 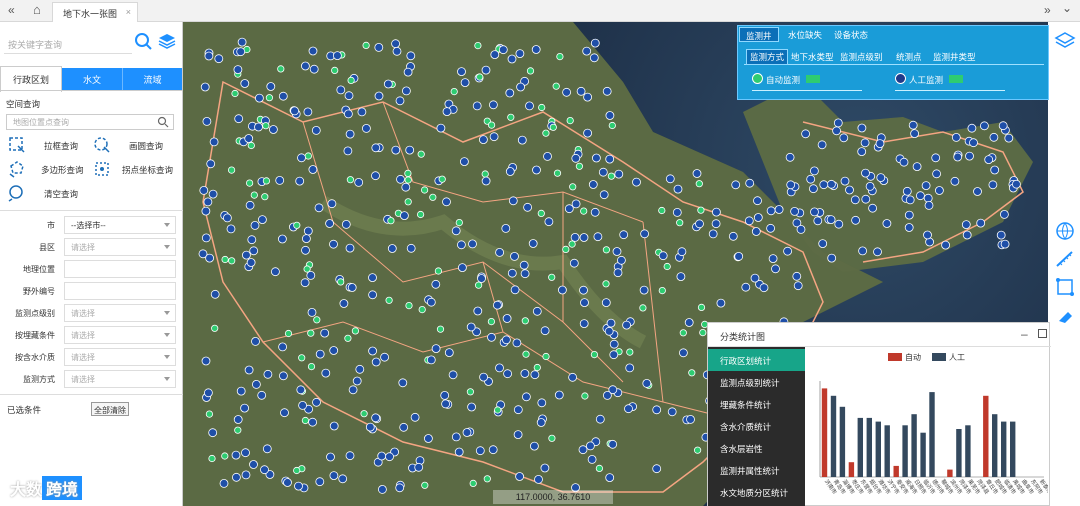 I want to click on subtab-well-type: 监测井类型, so click(x=954, y=57).